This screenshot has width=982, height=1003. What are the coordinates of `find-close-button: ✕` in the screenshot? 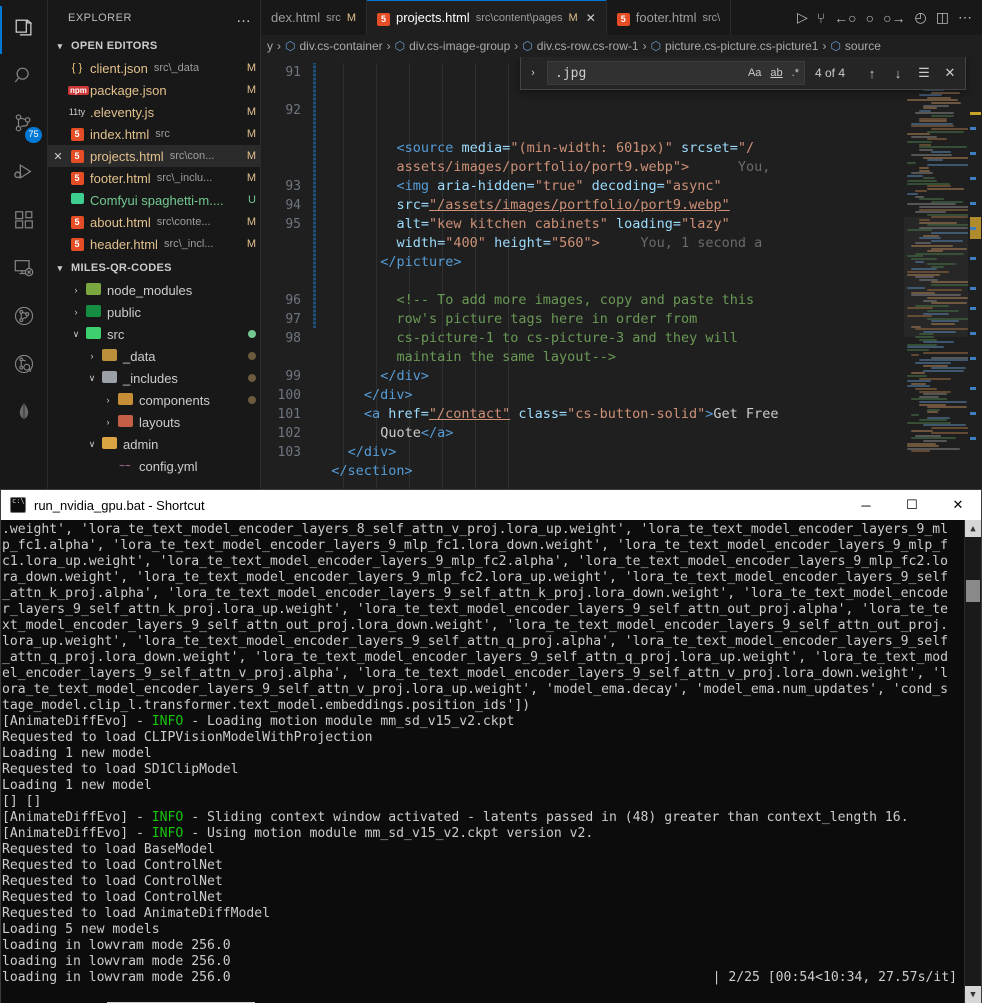 It's located at (950, 73).